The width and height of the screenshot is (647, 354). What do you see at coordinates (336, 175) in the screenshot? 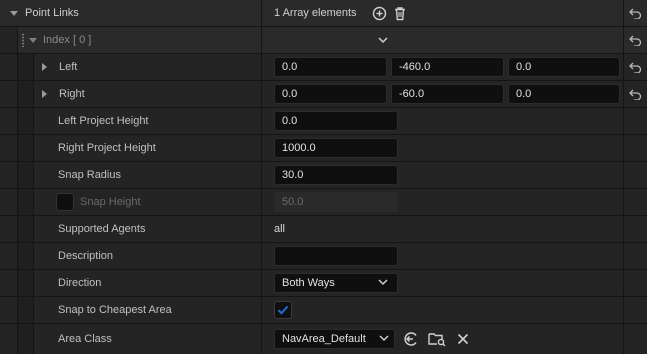
I see `snap-radius-field: 30.0` at bounding box center [336, 175].